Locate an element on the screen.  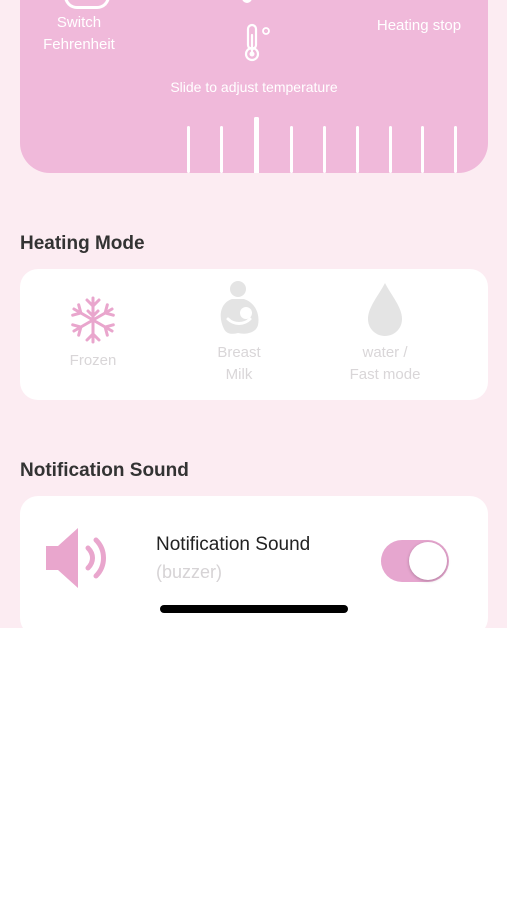
thermometer-icon is located at coordinates (257, 42).